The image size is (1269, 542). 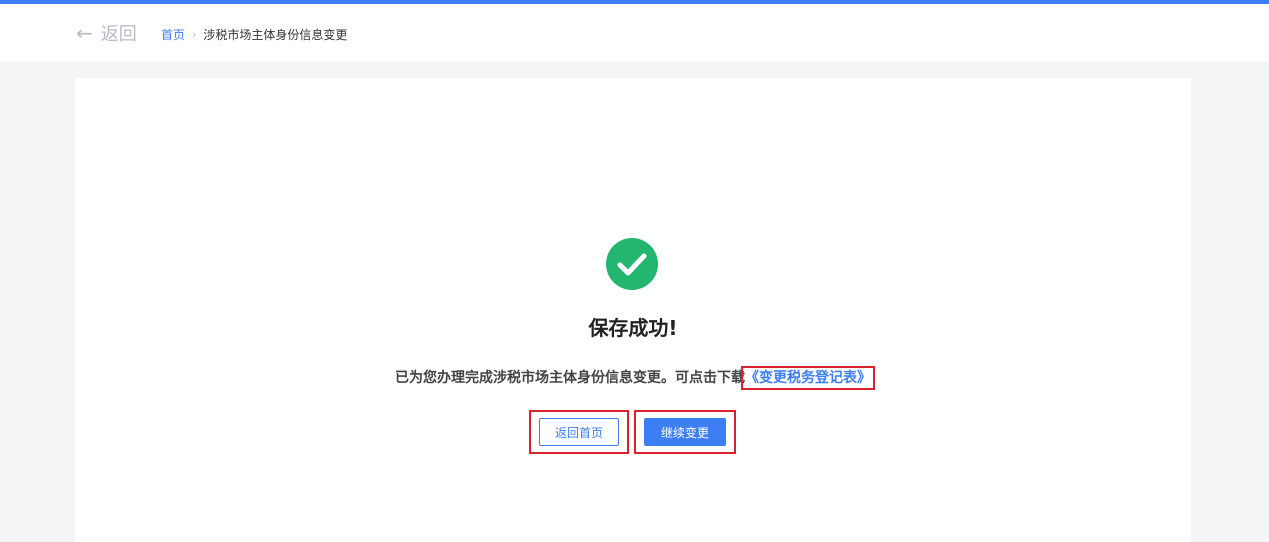 I want to click on back-button: ← 返回, so click(x=106, y=33).